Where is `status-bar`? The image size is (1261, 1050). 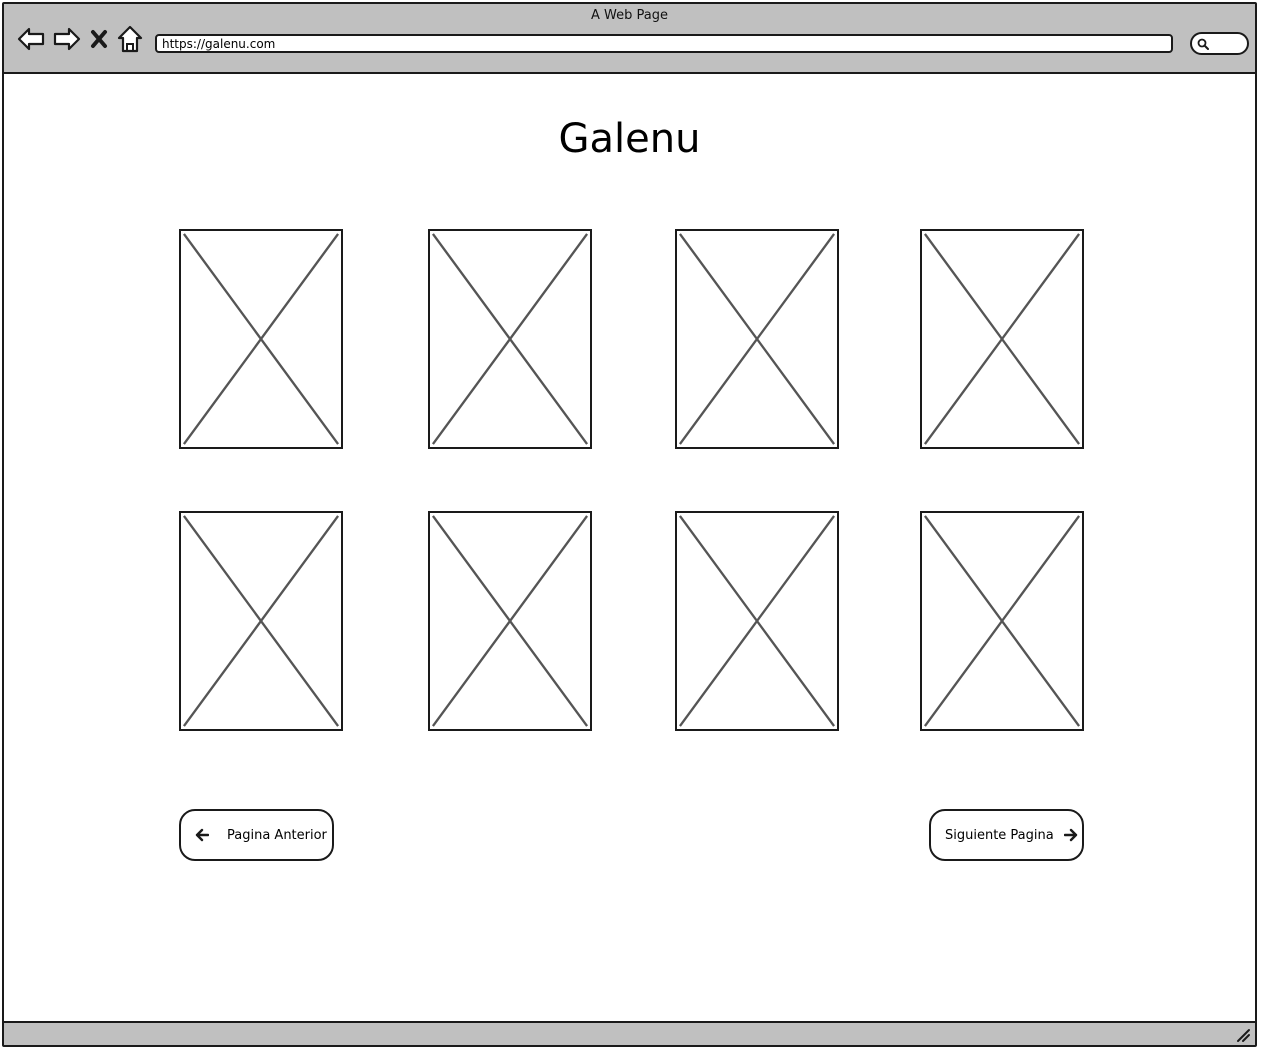 status-bar is located at coordinates (629, 1033).